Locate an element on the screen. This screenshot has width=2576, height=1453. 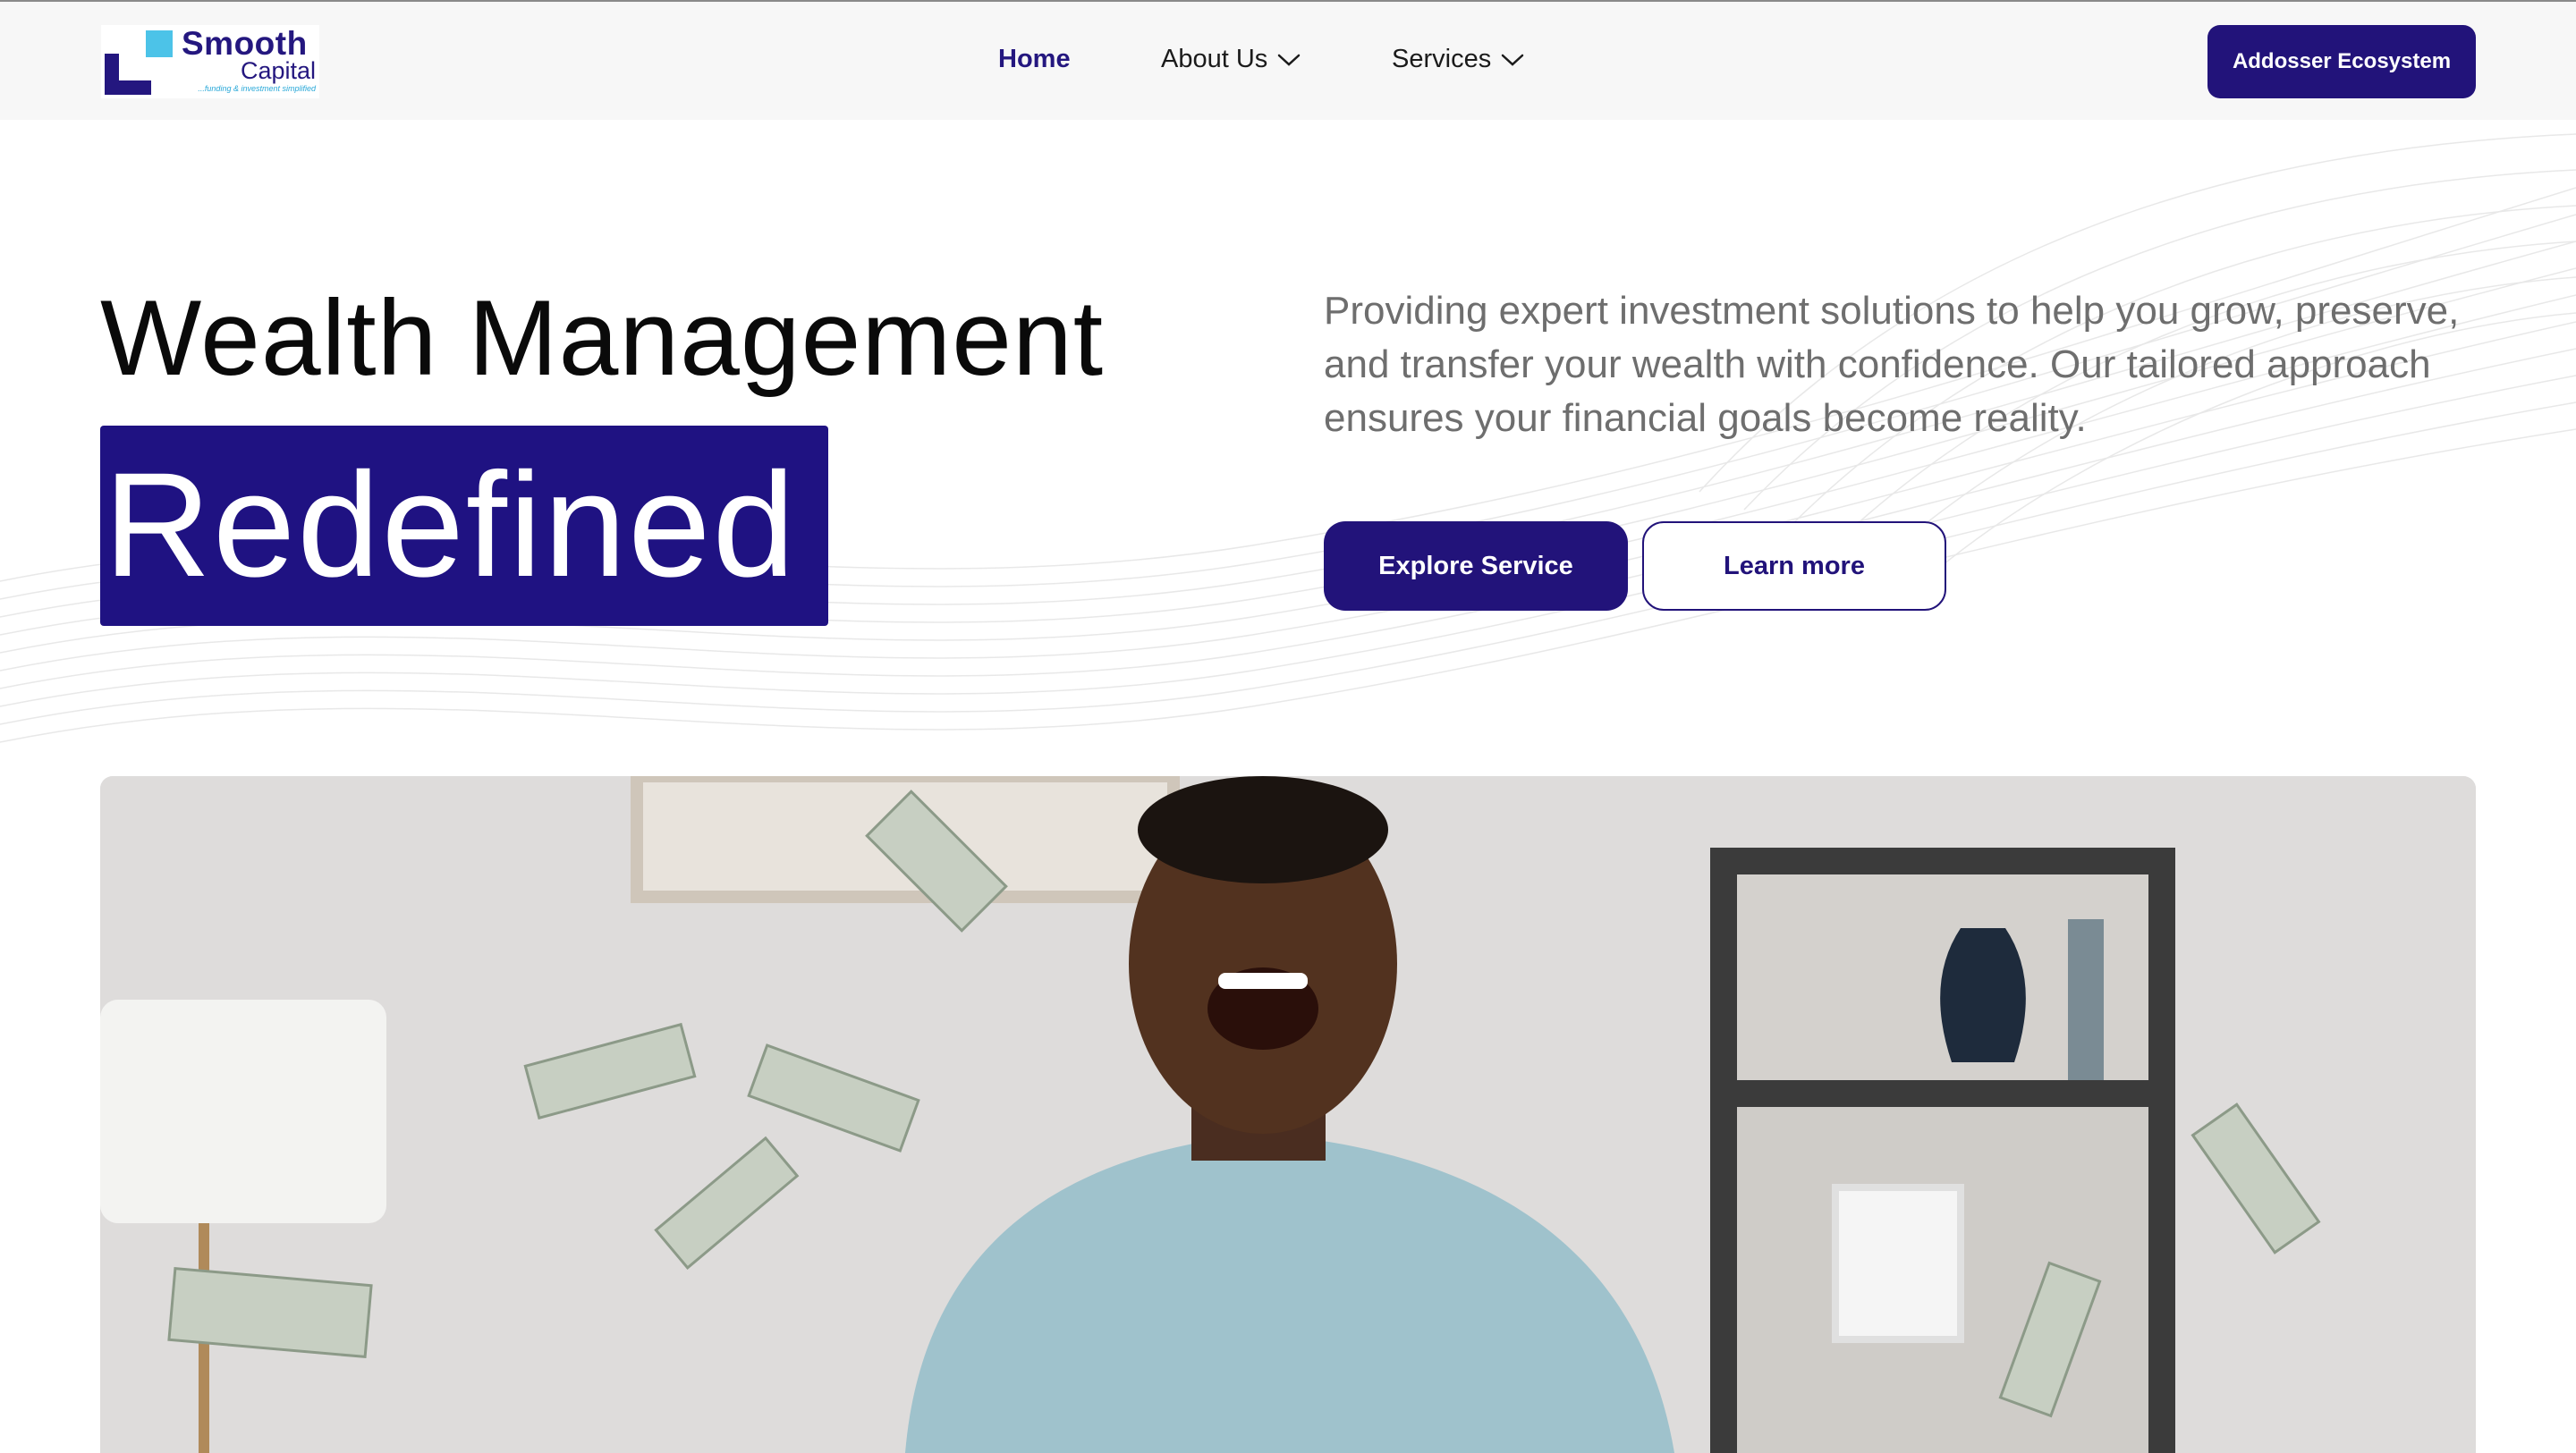
nav-item-services: Services is located at coordinates (1458, 59).